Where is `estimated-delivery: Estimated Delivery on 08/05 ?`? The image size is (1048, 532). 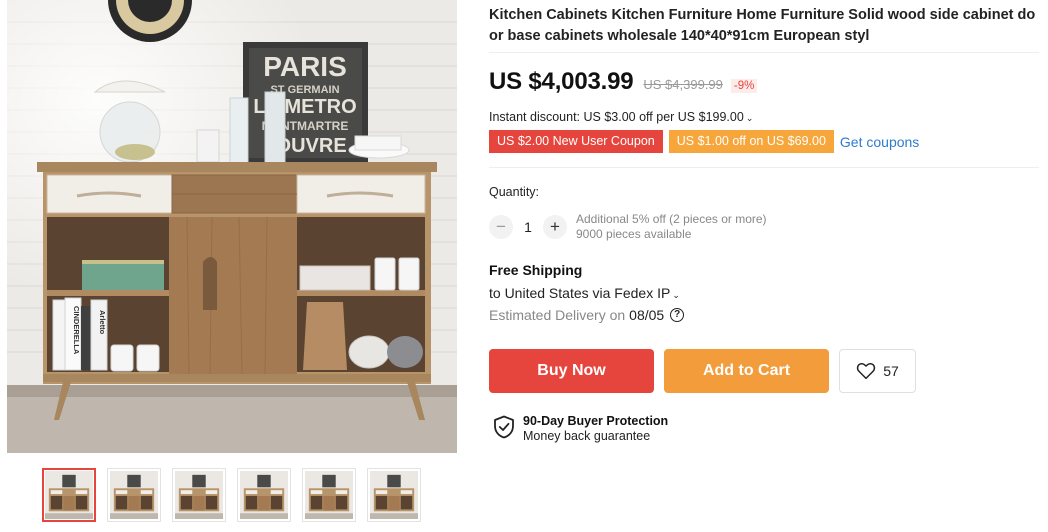
estimated-delivery: Estimated Delivery on 08/05 ? is located at coordinates (587, 315).